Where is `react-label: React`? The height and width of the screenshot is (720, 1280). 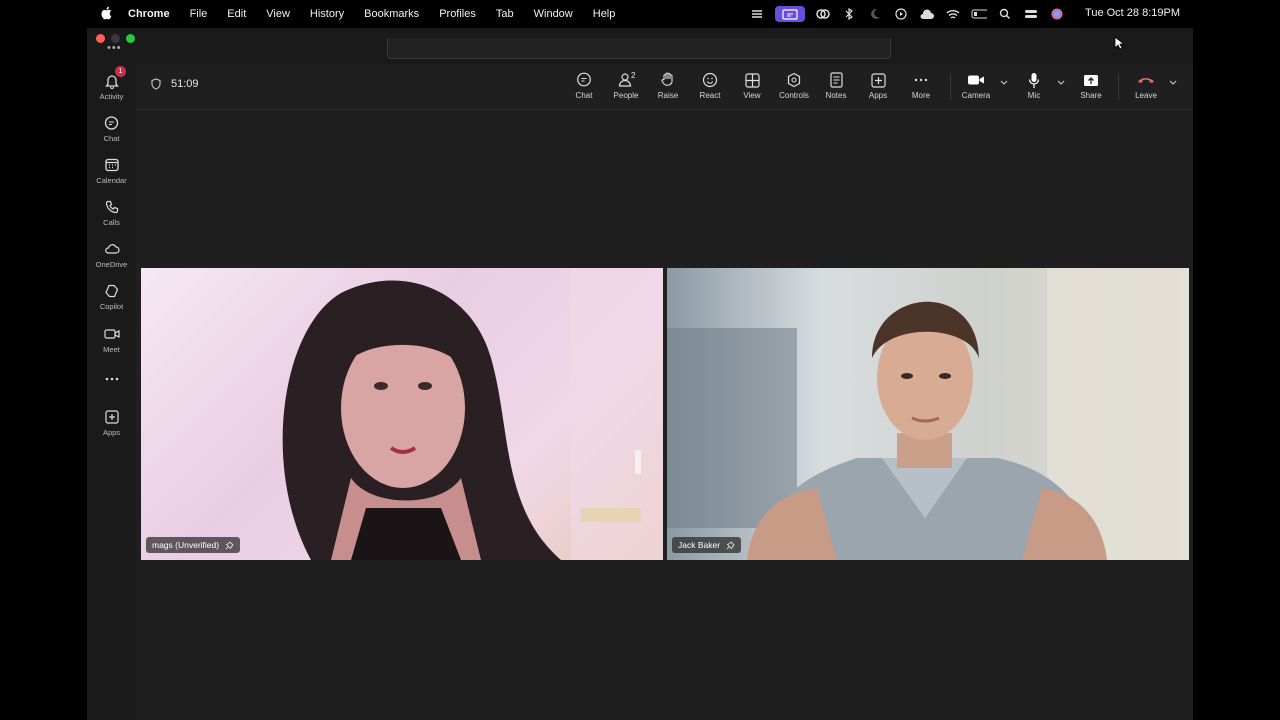
react-label: React is located at coordinates (710, 95).